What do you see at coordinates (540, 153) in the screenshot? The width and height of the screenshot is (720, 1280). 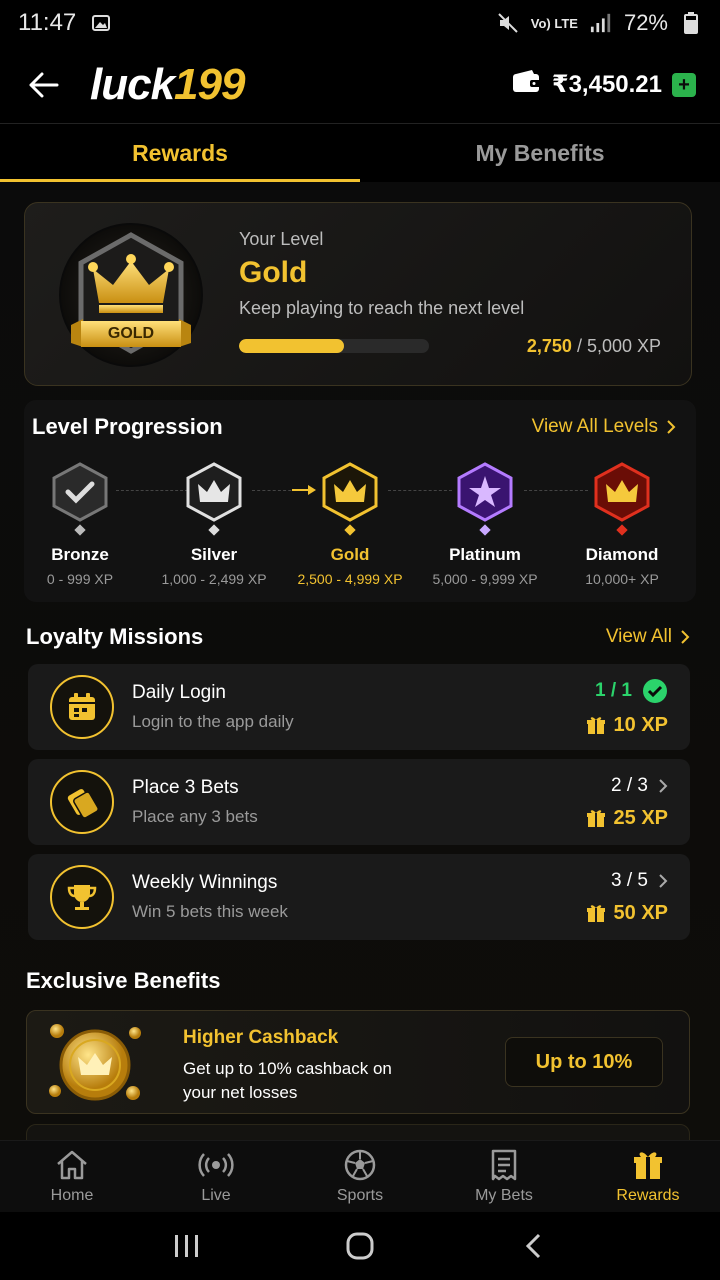 I see `tab-my-benefits: My Benefits` at bounding box center [540, 153].